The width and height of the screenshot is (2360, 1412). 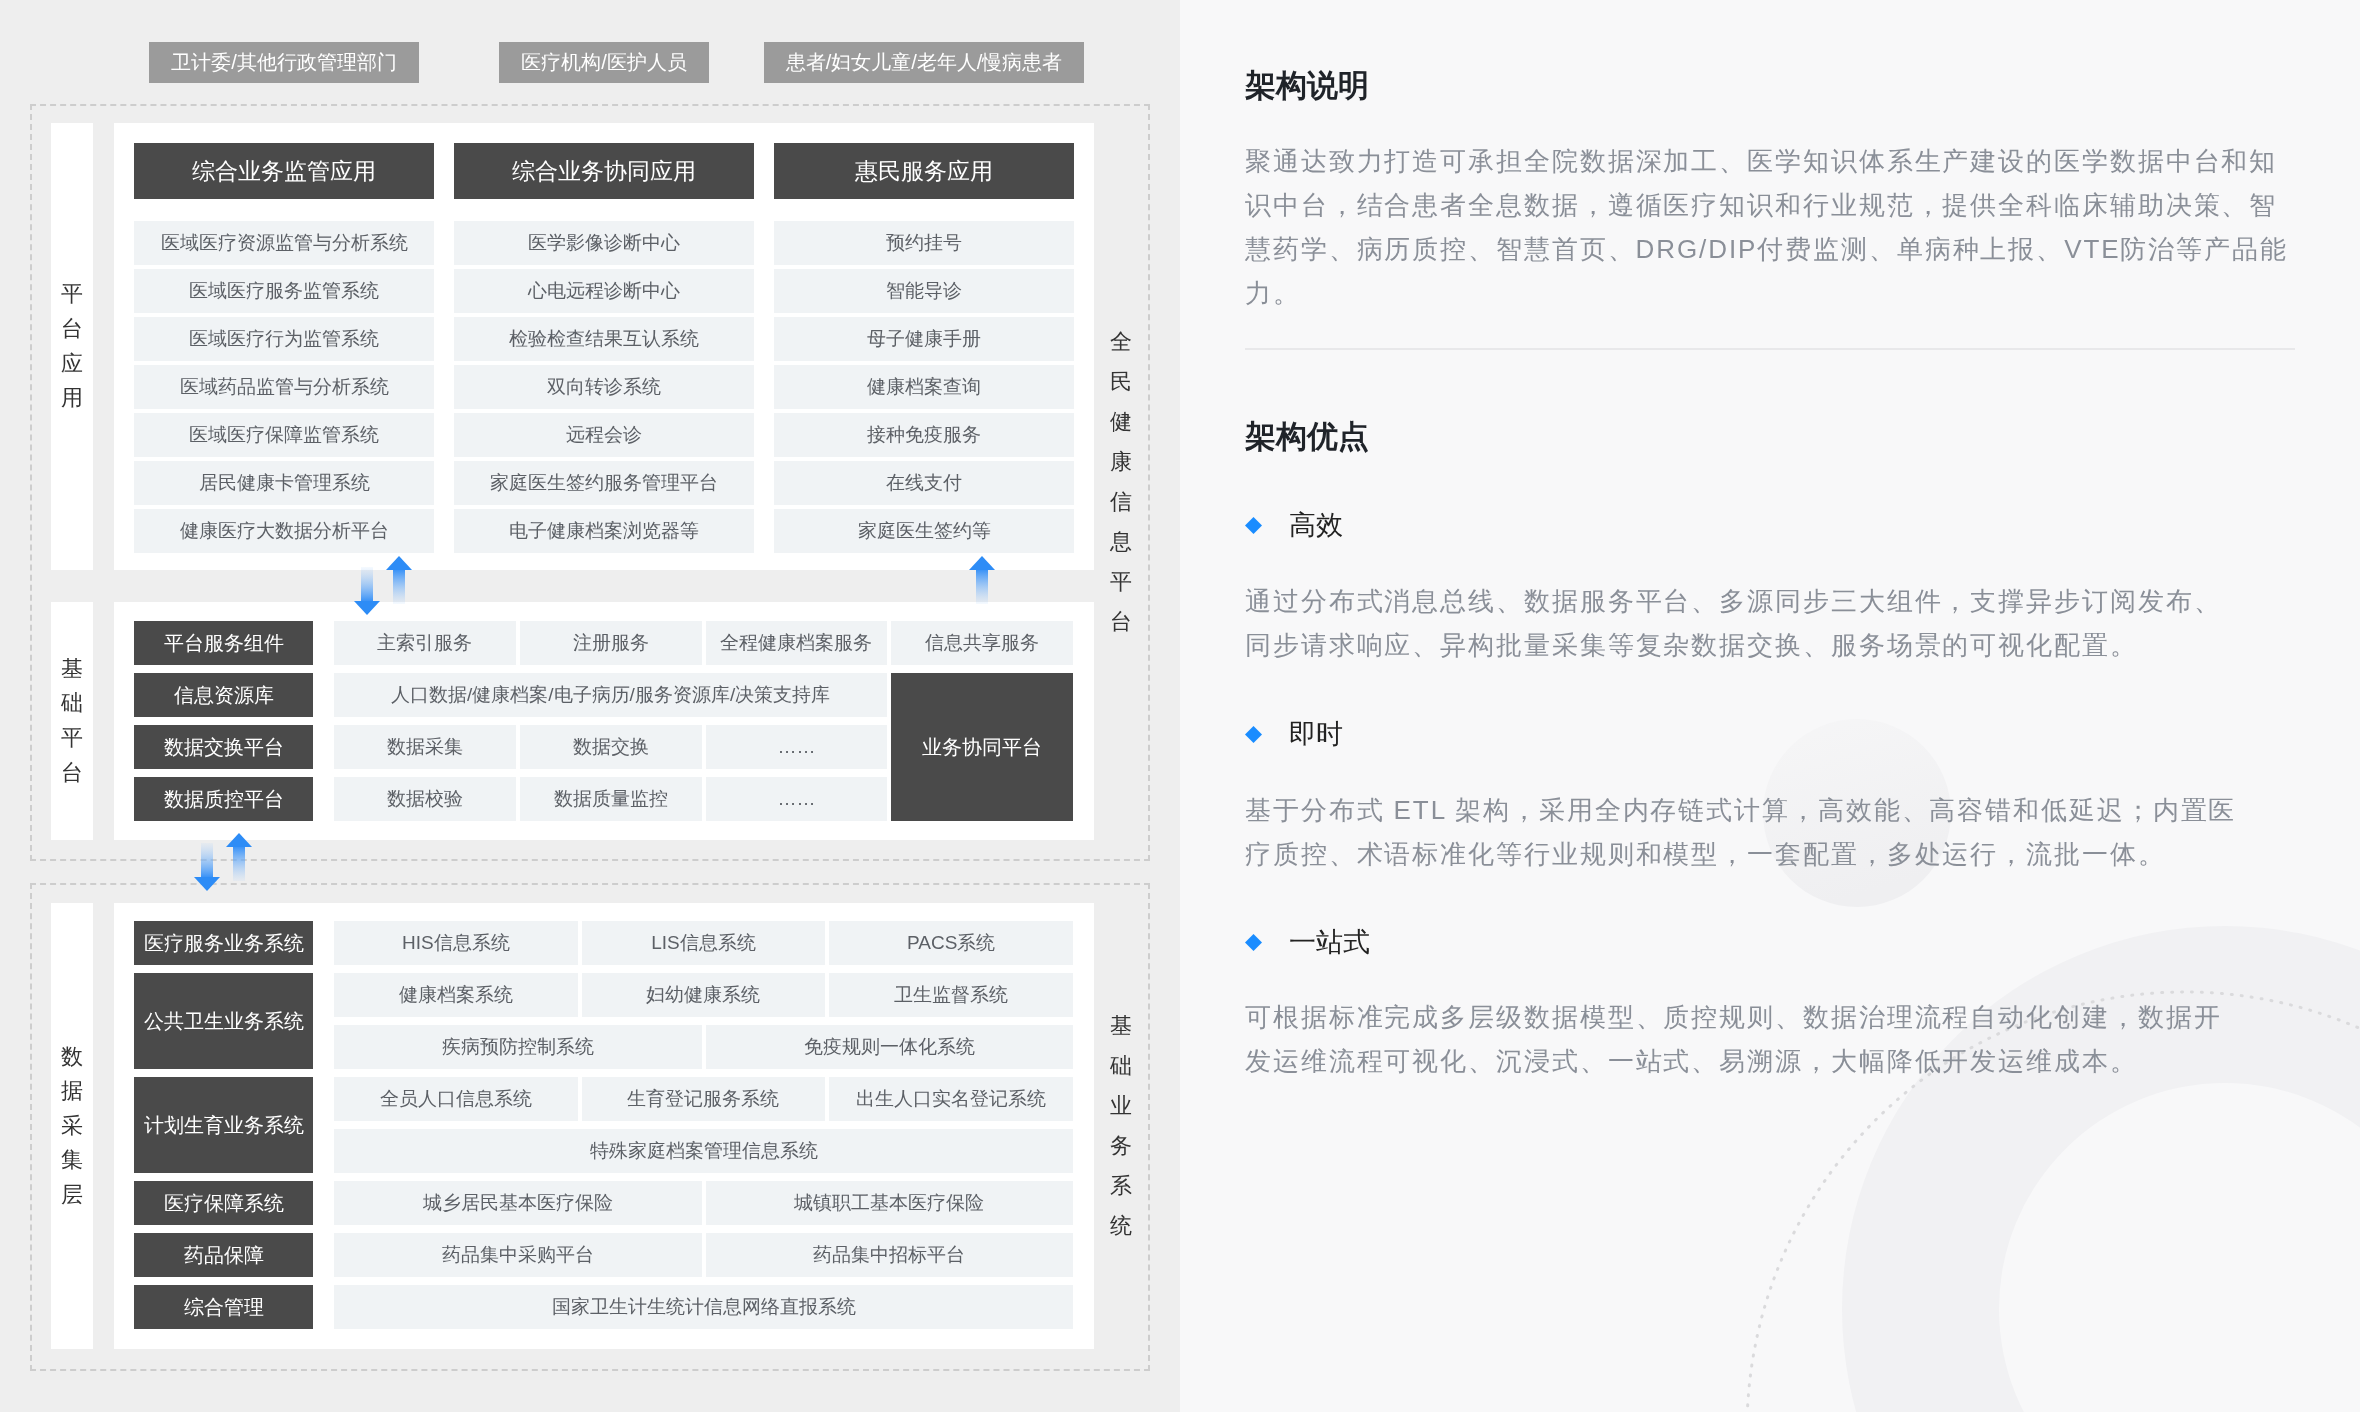 I want to click on section-title: 架构说明, so click(x=1307, y=85).